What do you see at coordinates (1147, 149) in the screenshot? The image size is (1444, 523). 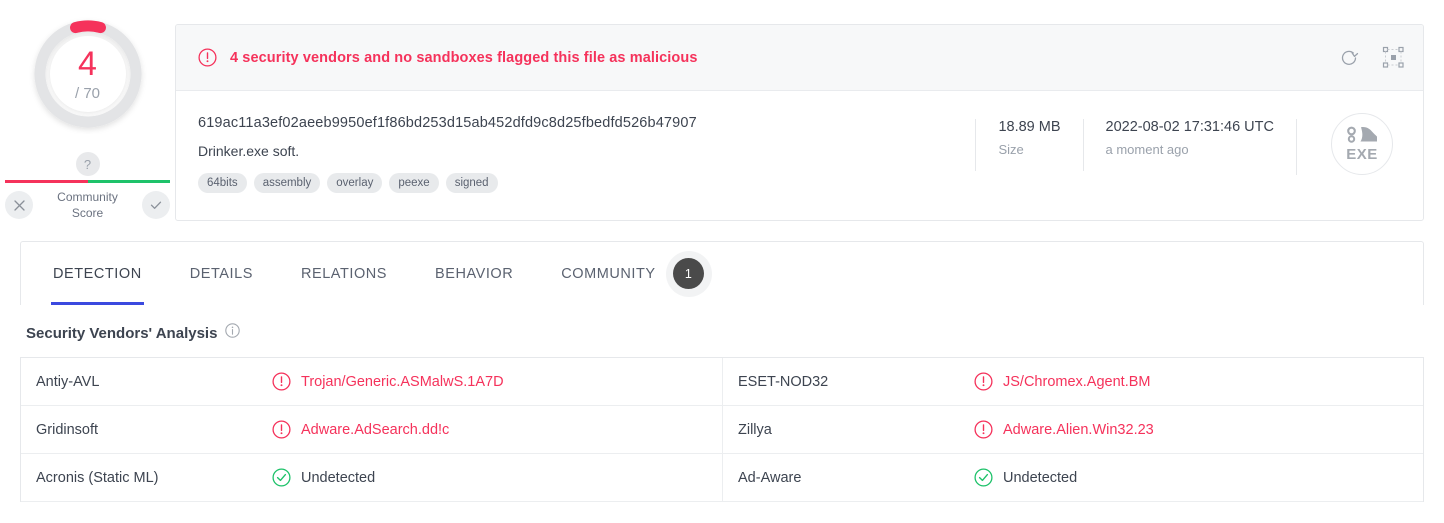 I see `file-date-label: a moment ago` at bounding box center [1147, 149].